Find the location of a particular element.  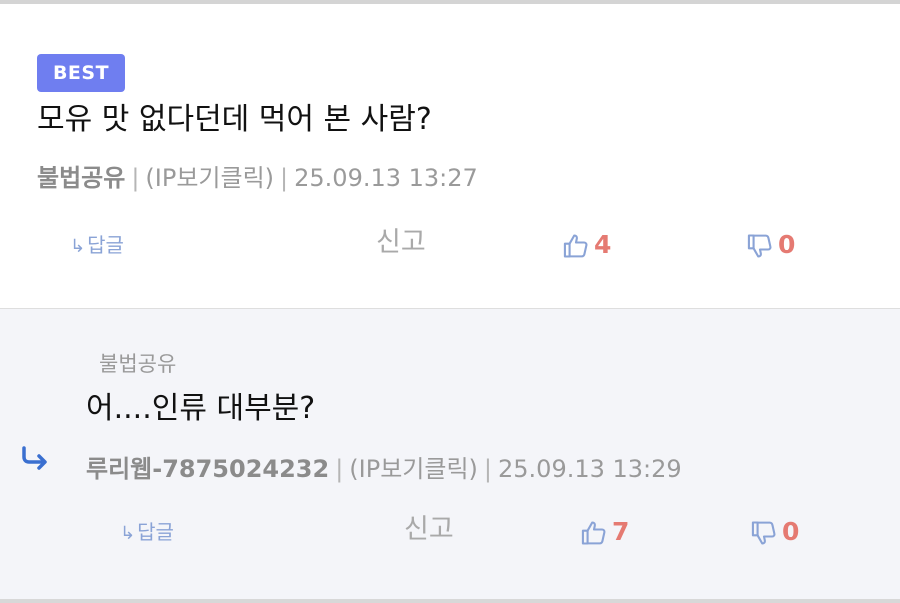

comment-meta: 불법공유 | (IP보기클릭) | 25.09.13 13:27 is located at coordinates (257, 178).